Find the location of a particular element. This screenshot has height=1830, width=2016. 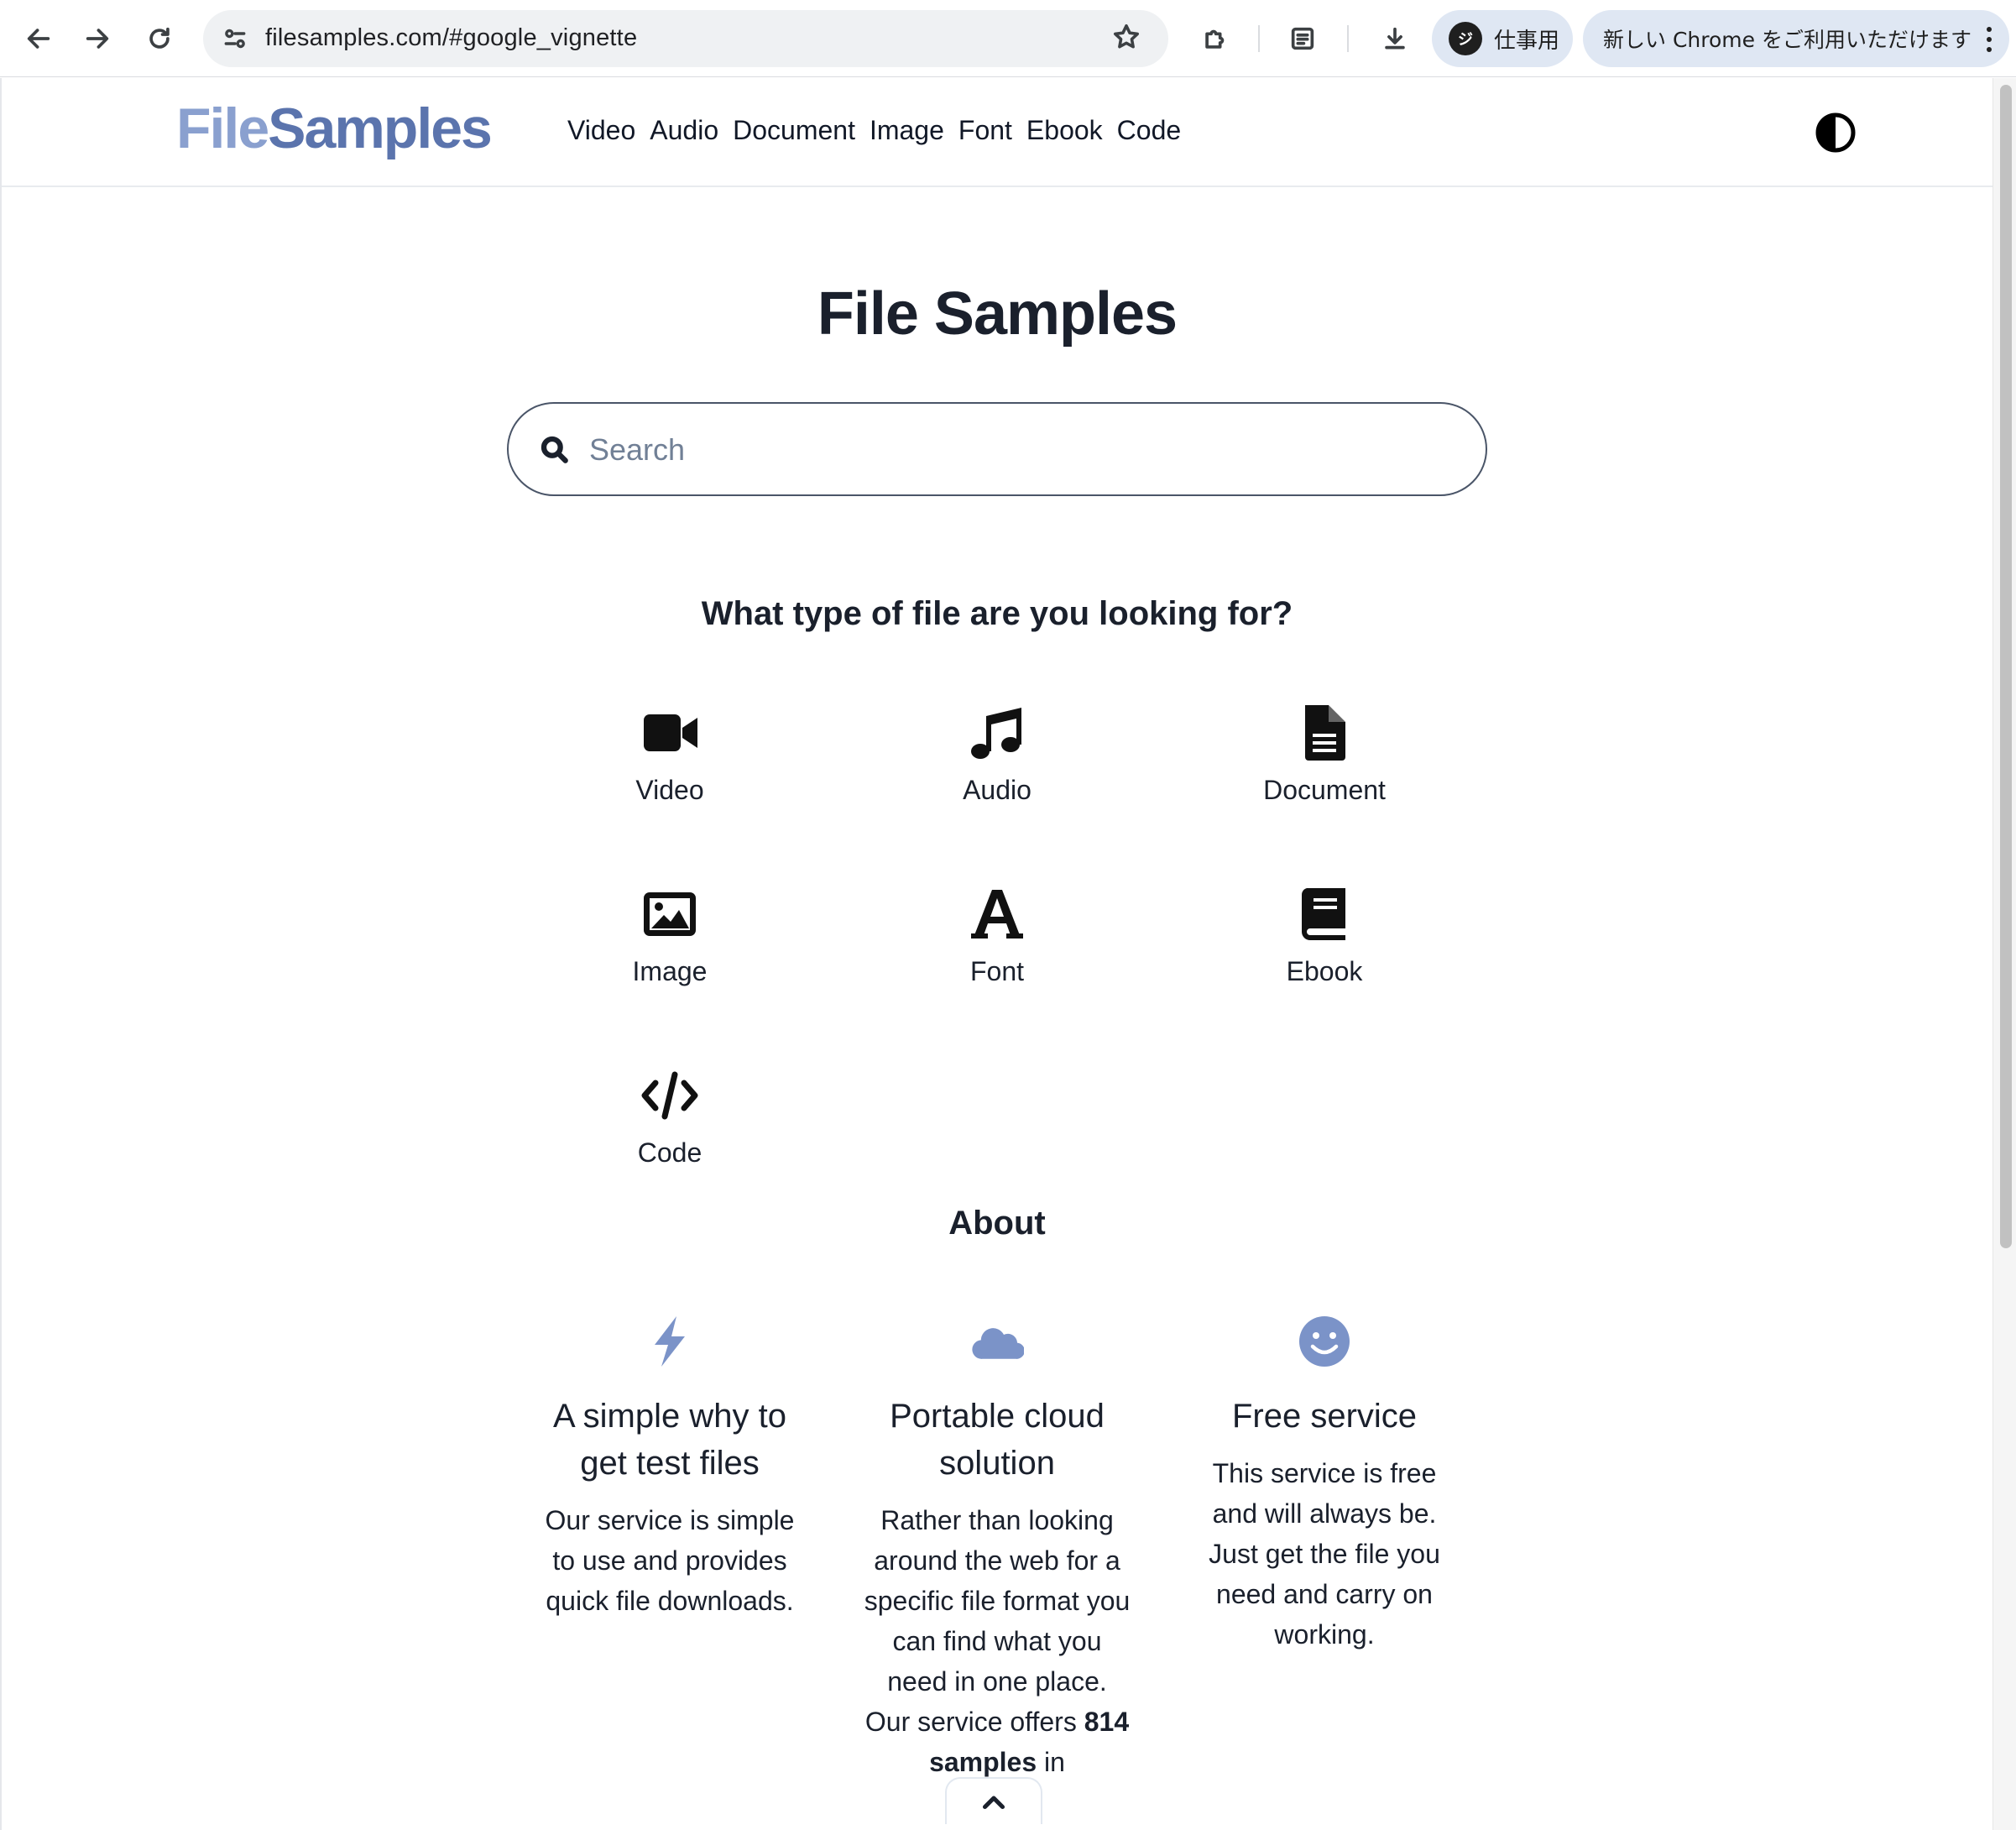

profile-label: 仕事用 is located at coordinates (1527, 41).